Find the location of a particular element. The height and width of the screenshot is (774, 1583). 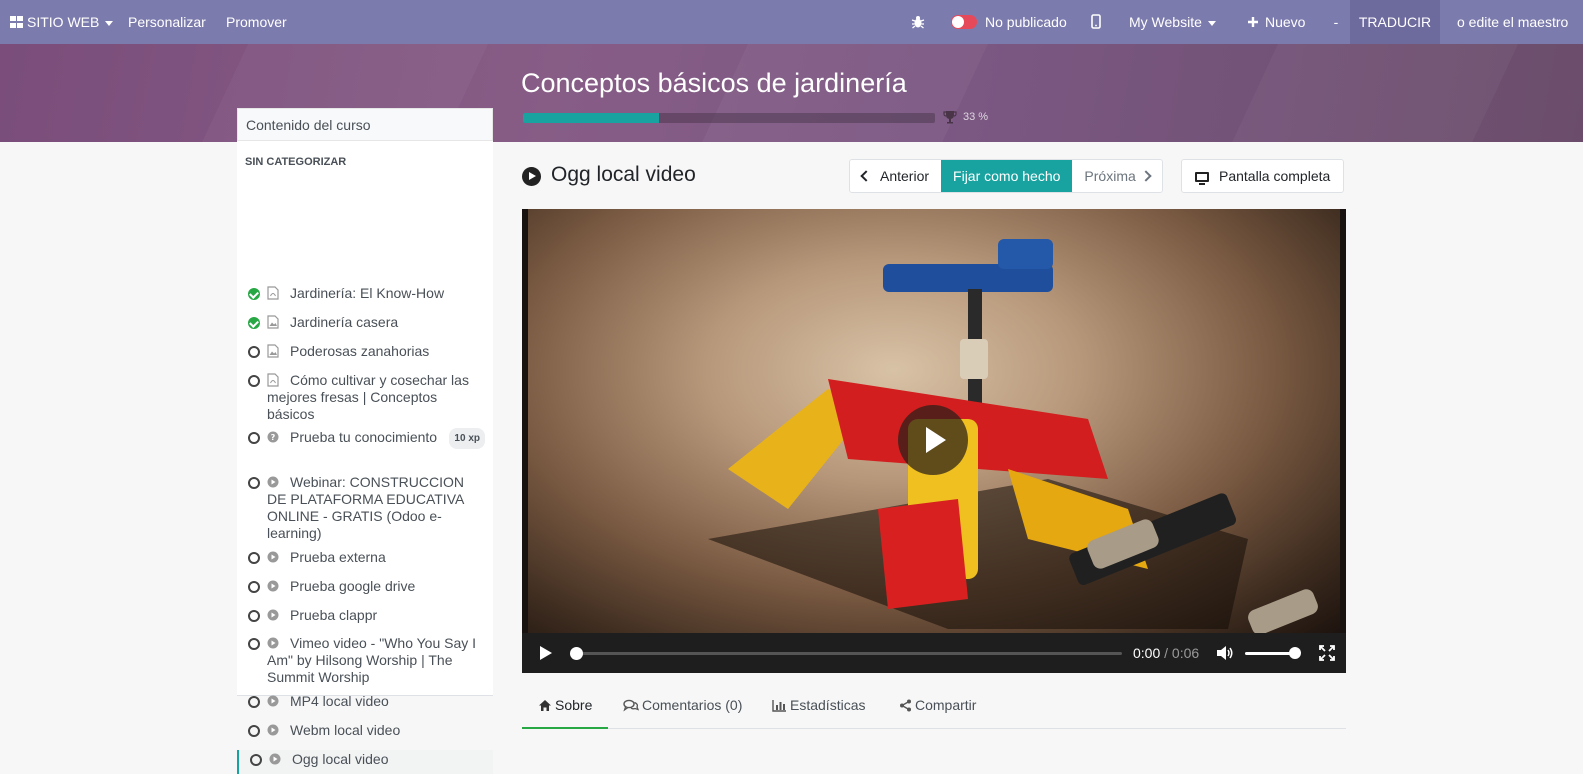

tab-comments: Comentarios (0) is located at coordinates (682, 708).